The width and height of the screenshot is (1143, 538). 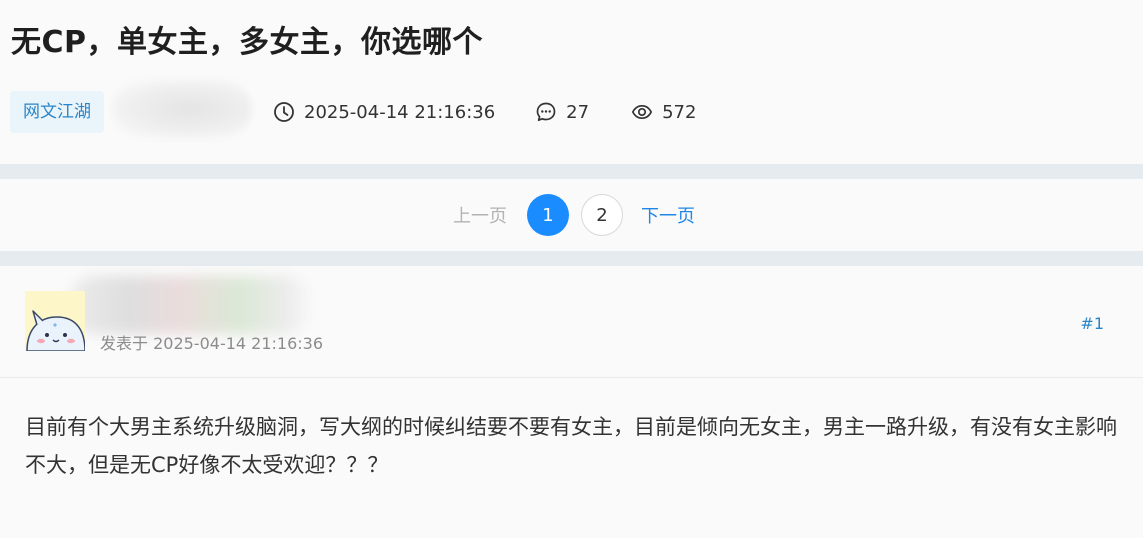 I want to click on reply-count: 27, so click(x=562, y=112).